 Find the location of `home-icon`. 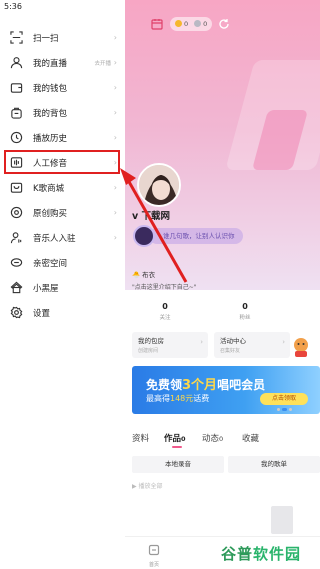

home-icon is located at coordinates (154, 550).